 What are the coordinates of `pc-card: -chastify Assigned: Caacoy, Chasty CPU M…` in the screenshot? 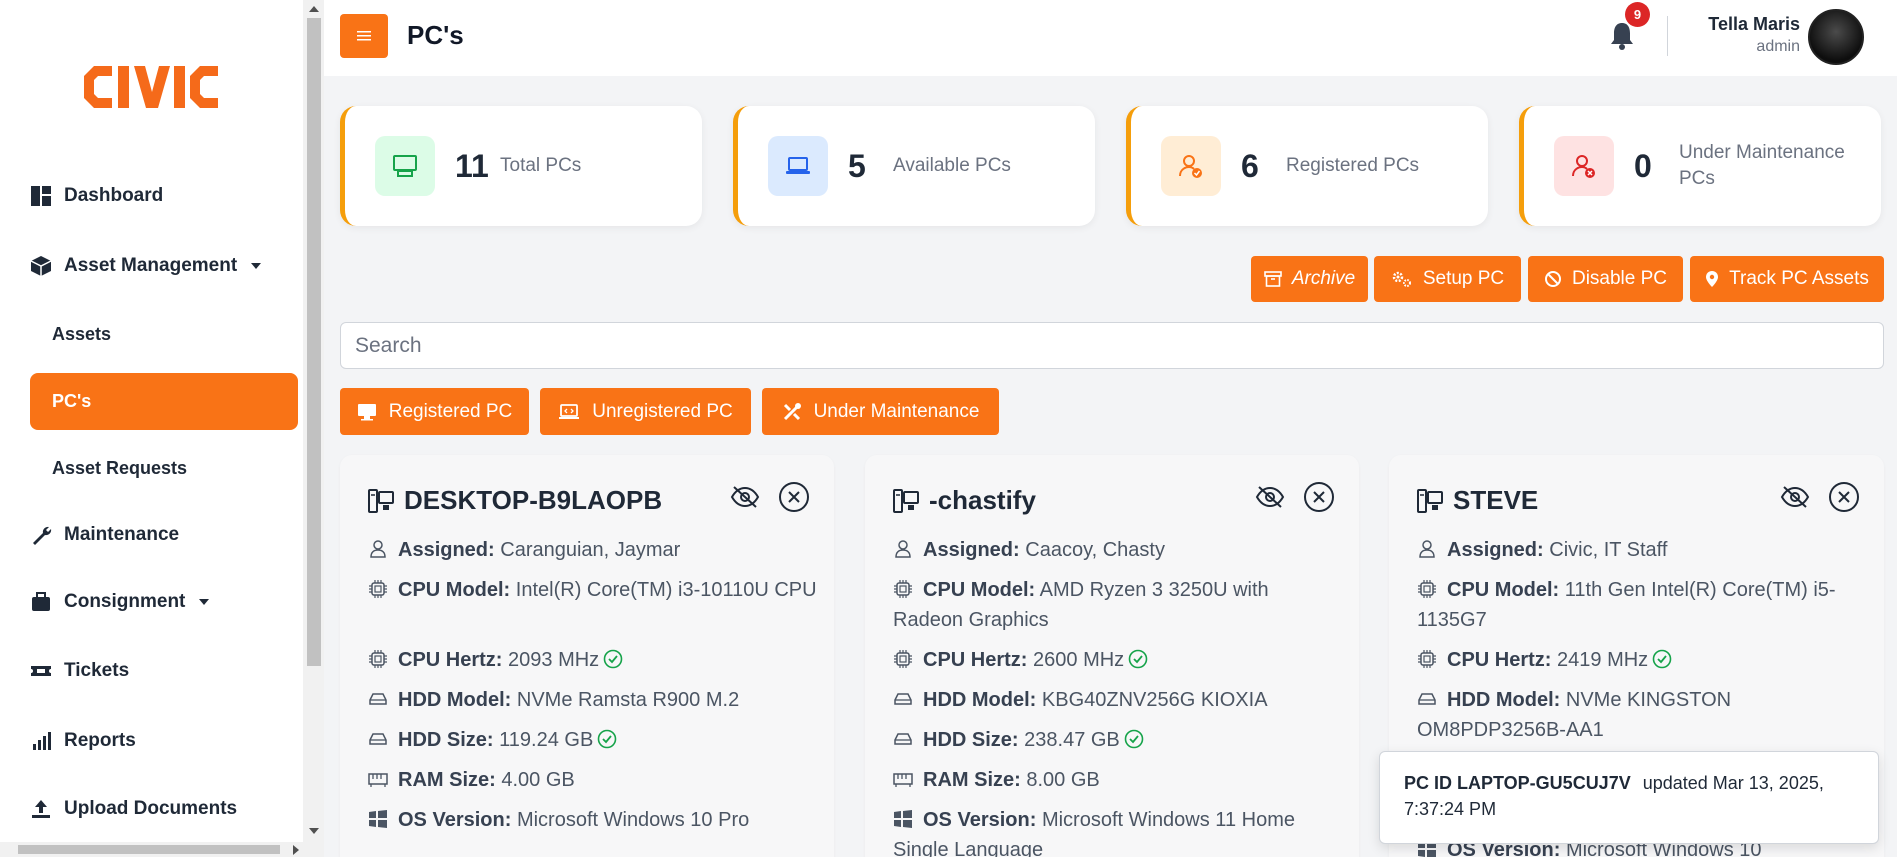 It's located at (1112, 656).